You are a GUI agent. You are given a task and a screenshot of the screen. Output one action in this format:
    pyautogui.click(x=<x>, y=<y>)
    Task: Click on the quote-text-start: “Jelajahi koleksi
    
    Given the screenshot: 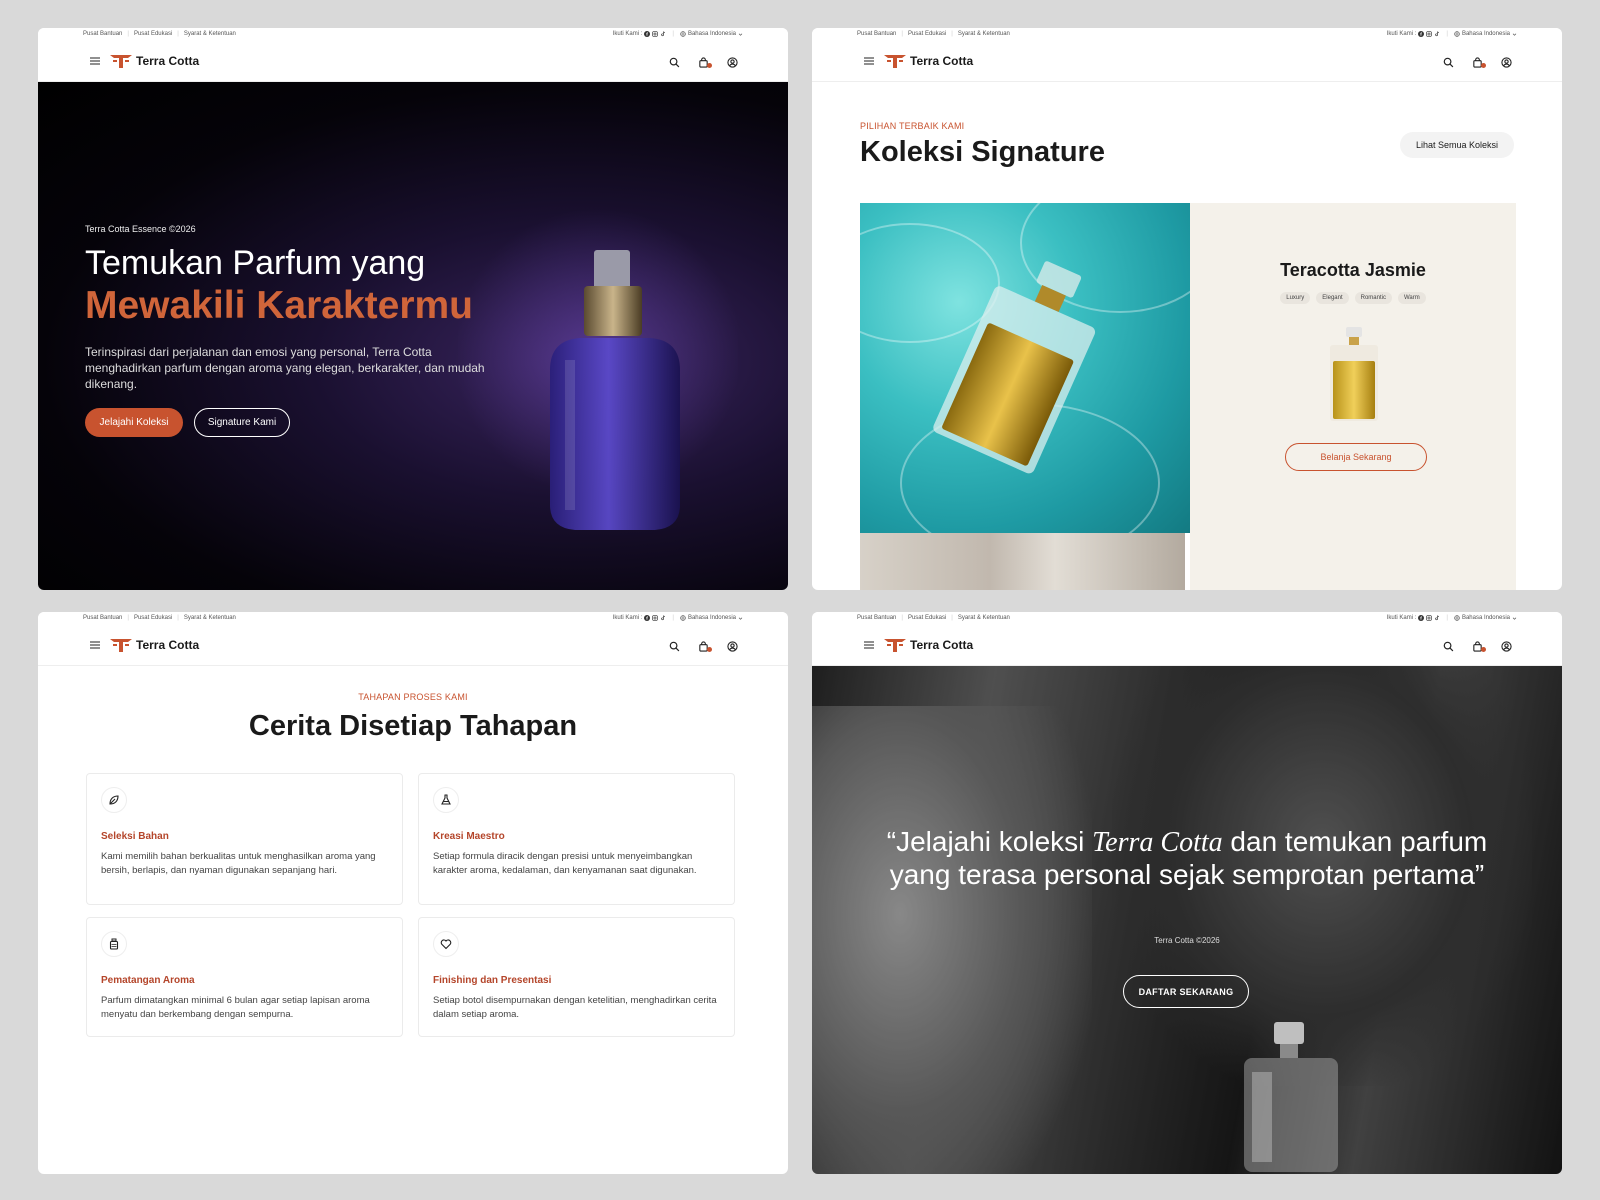 What is the action you would take?
    pyautogui.click(x=989, y=841)
    